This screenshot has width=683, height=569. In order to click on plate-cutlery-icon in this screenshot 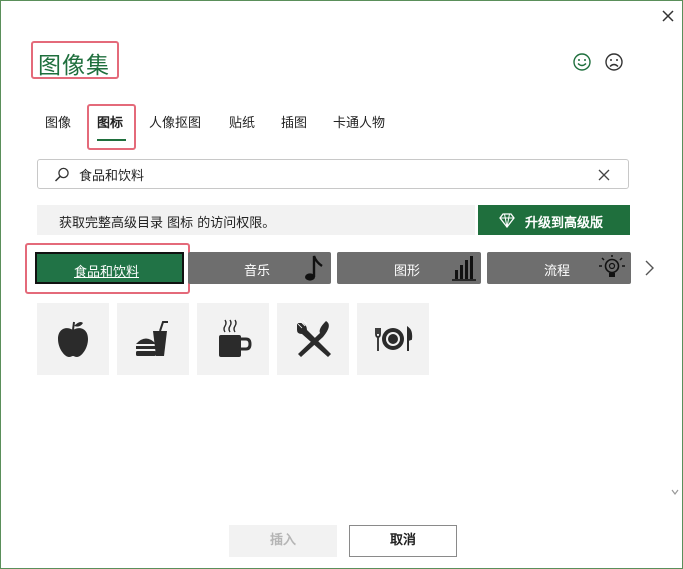, I will do `click(394, 338)`.